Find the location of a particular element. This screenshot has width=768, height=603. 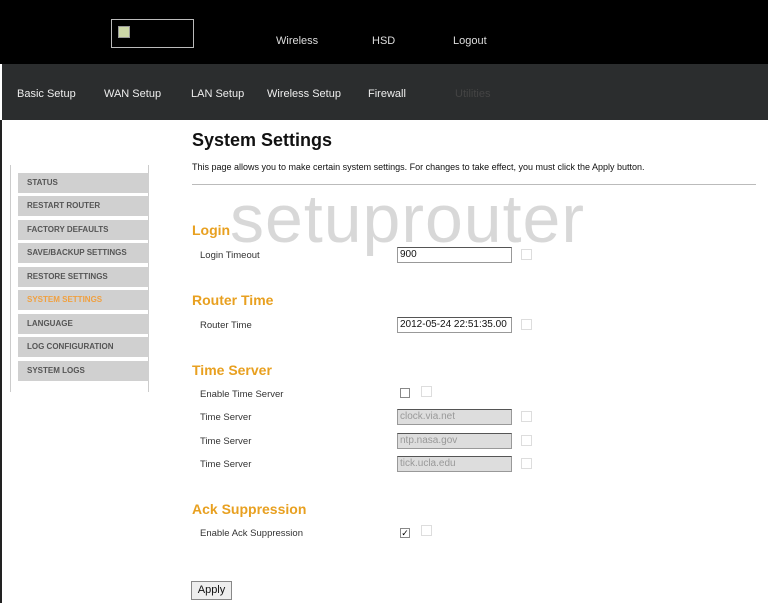

nav-wan-setup: WAN Setup is located at coordinates (132, 94).